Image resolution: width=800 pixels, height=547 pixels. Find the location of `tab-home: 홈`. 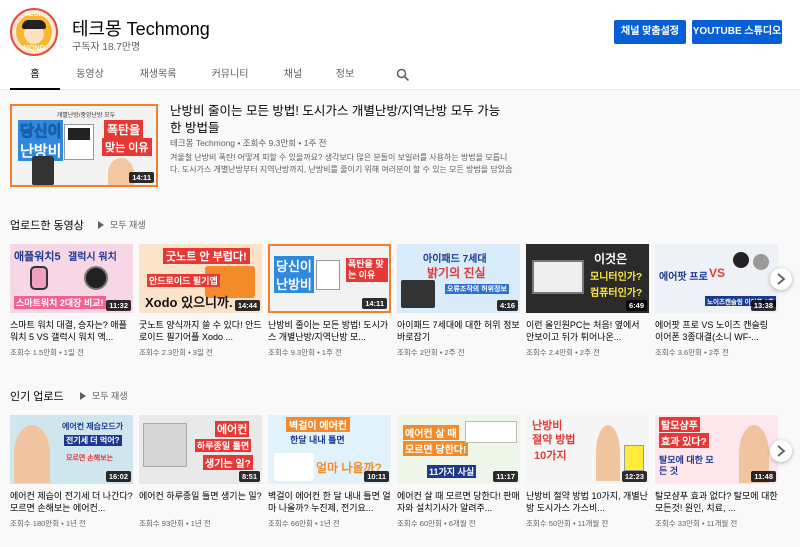

tab-home: 홈 is located at coordinates (35, 75).